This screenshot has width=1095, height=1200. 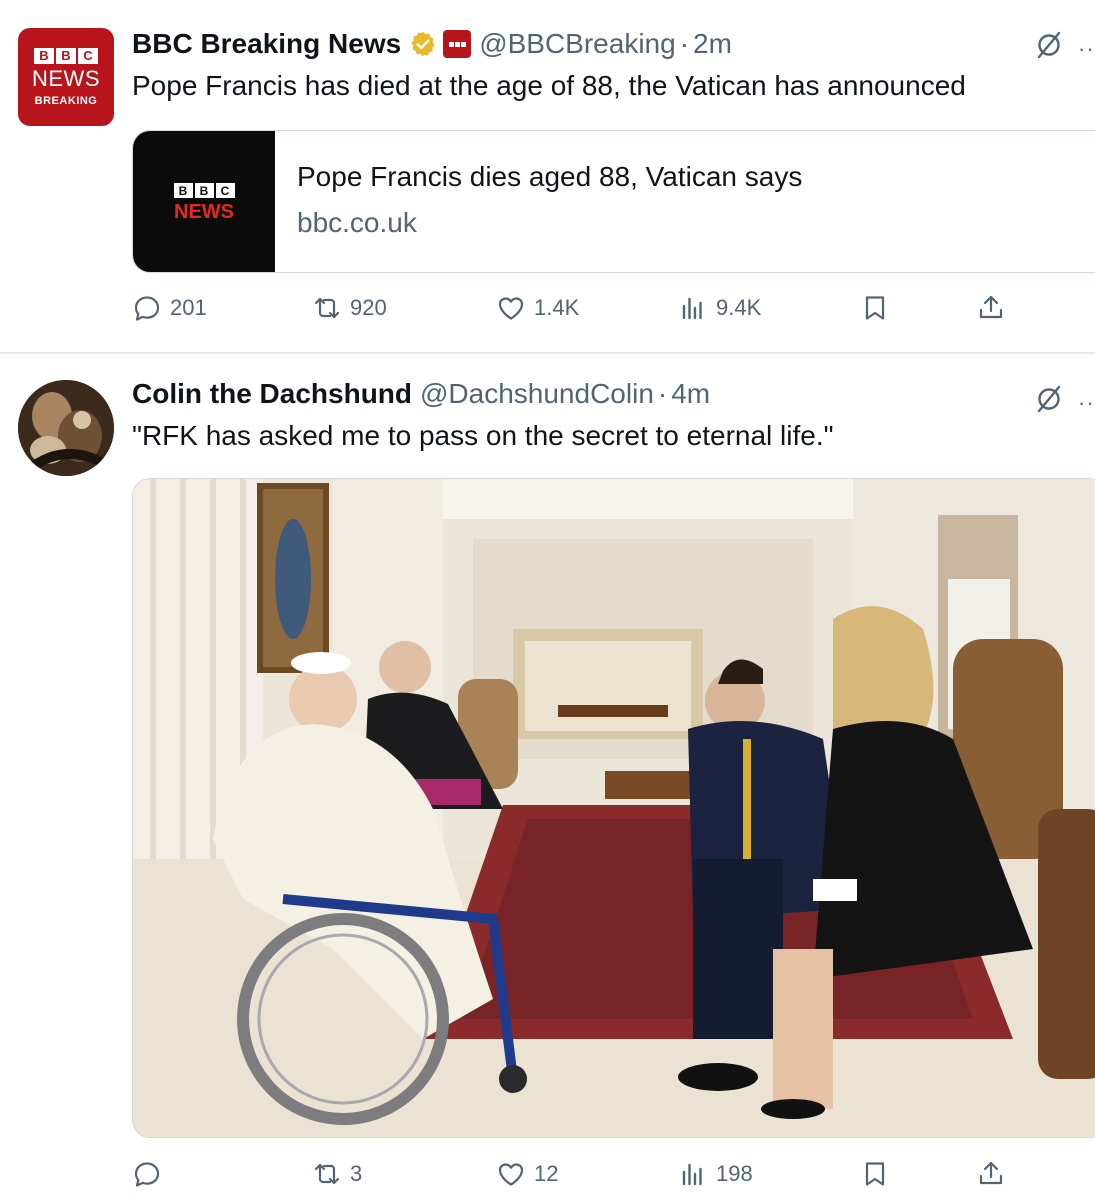 I want to click on avatar-painting-image, so click(x=66, y=428).